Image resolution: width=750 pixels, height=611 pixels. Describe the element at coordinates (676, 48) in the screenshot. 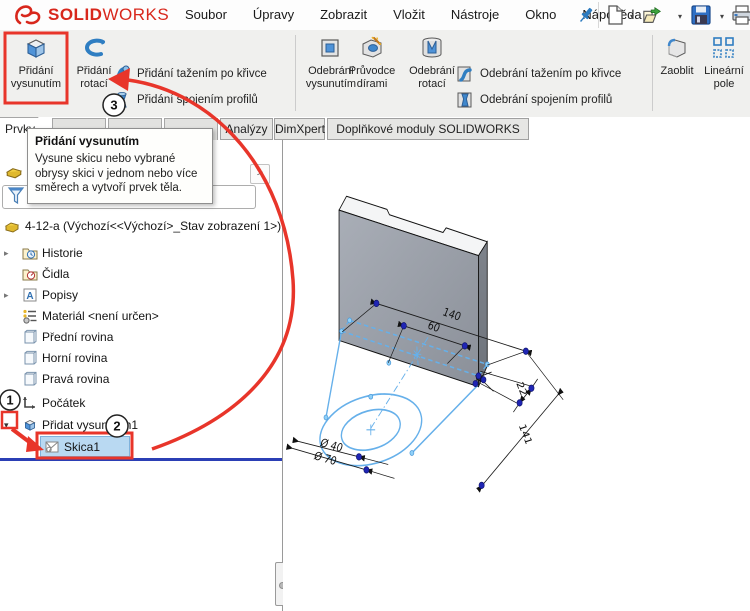

I see `fillet-icon` at that location.